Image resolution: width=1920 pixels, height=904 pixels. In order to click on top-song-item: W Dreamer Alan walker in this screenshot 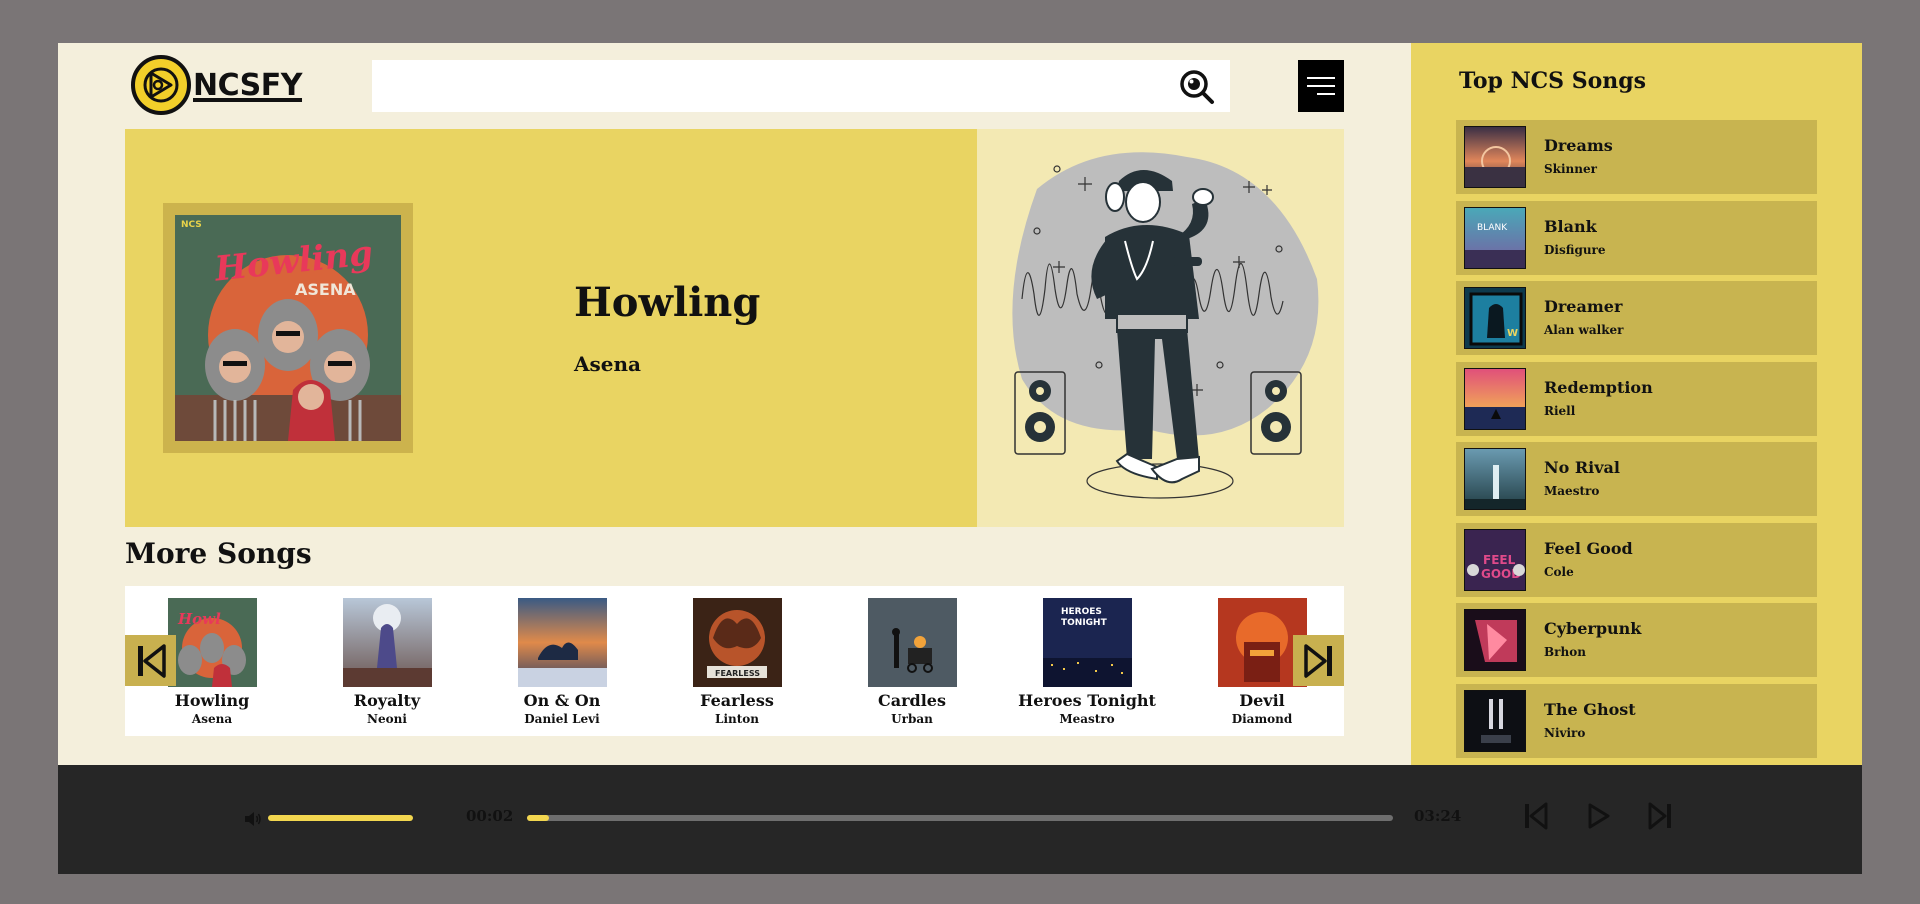, I will do `click(1636, 318)`.